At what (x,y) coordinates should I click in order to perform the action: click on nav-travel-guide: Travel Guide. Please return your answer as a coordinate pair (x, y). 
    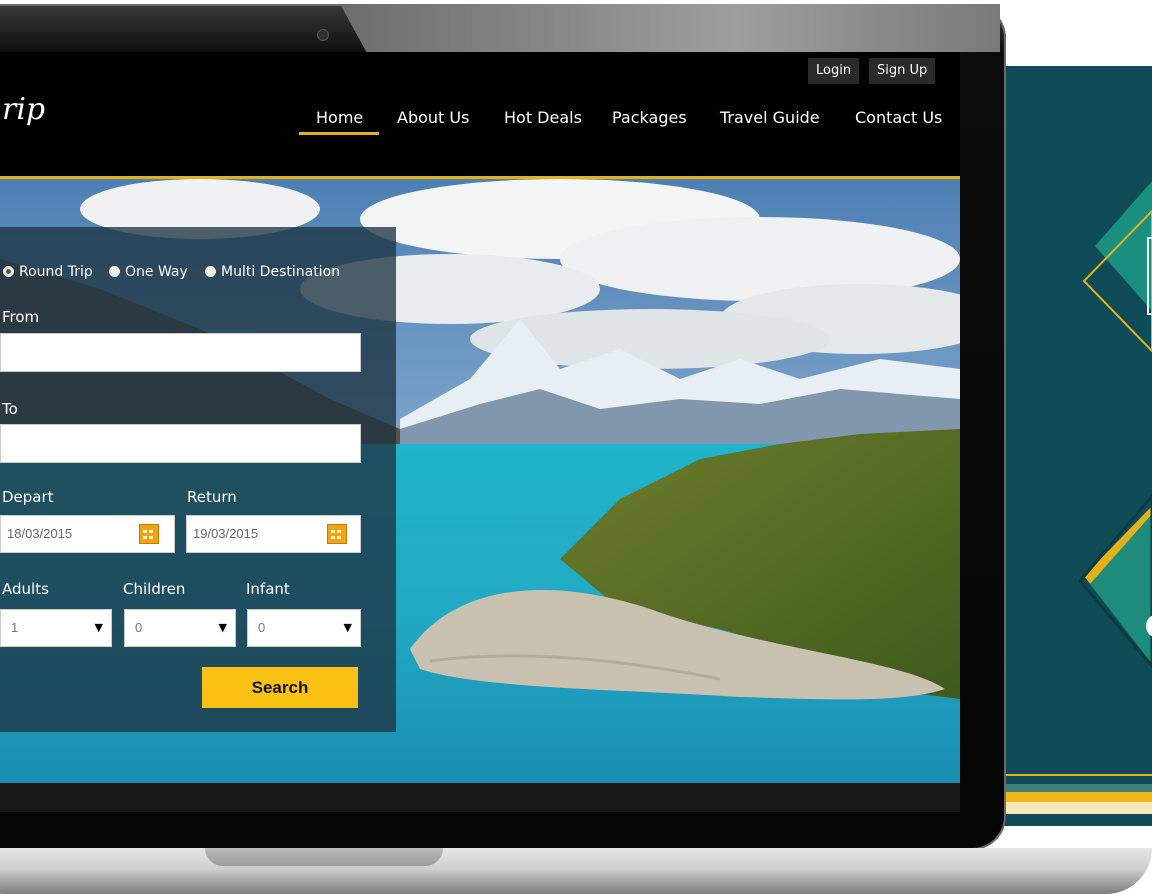
    Looking at the image, I should click on (770, 117).